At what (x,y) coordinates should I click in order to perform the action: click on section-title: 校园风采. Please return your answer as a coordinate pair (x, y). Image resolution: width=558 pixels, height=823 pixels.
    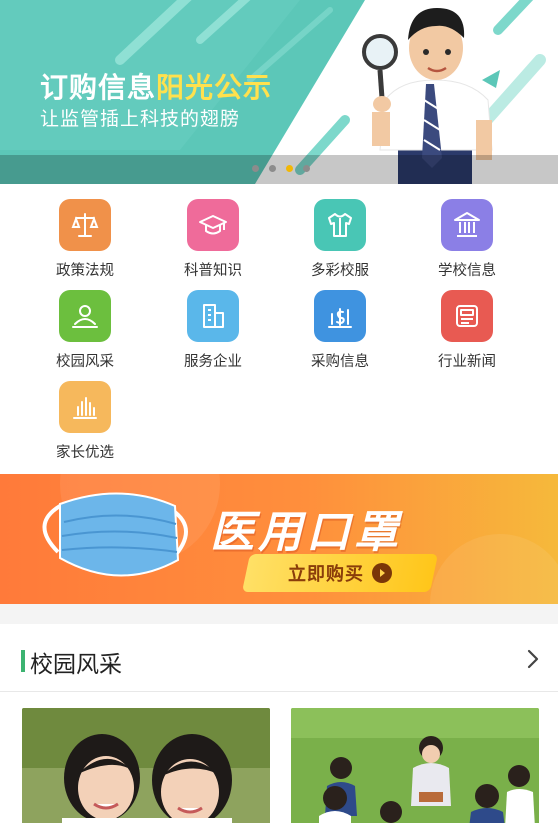
    Looking at the image, I should click on (76, 665).